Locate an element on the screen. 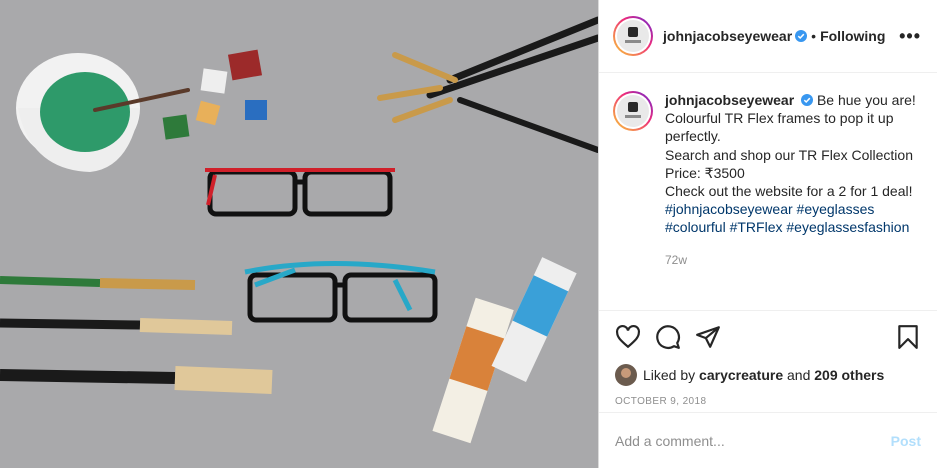  caption-age: 72w is located at coordinates (793, 260).